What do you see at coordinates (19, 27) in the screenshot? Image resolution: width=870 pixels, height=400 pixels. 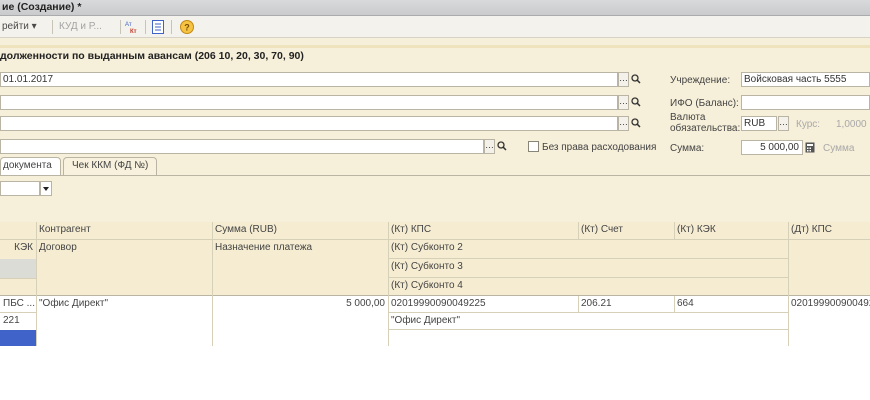 I see `goto-menu-button: рейти ▾` at bounding box center [19, 27].